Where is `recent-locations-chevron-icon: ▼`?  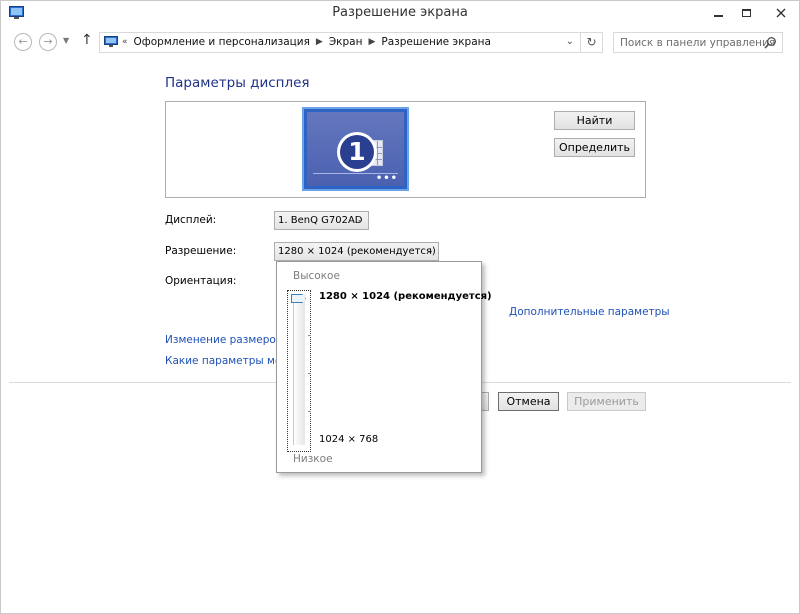
recent-locations-chevron-icon: ▼ is located at coordinates (66, 40).